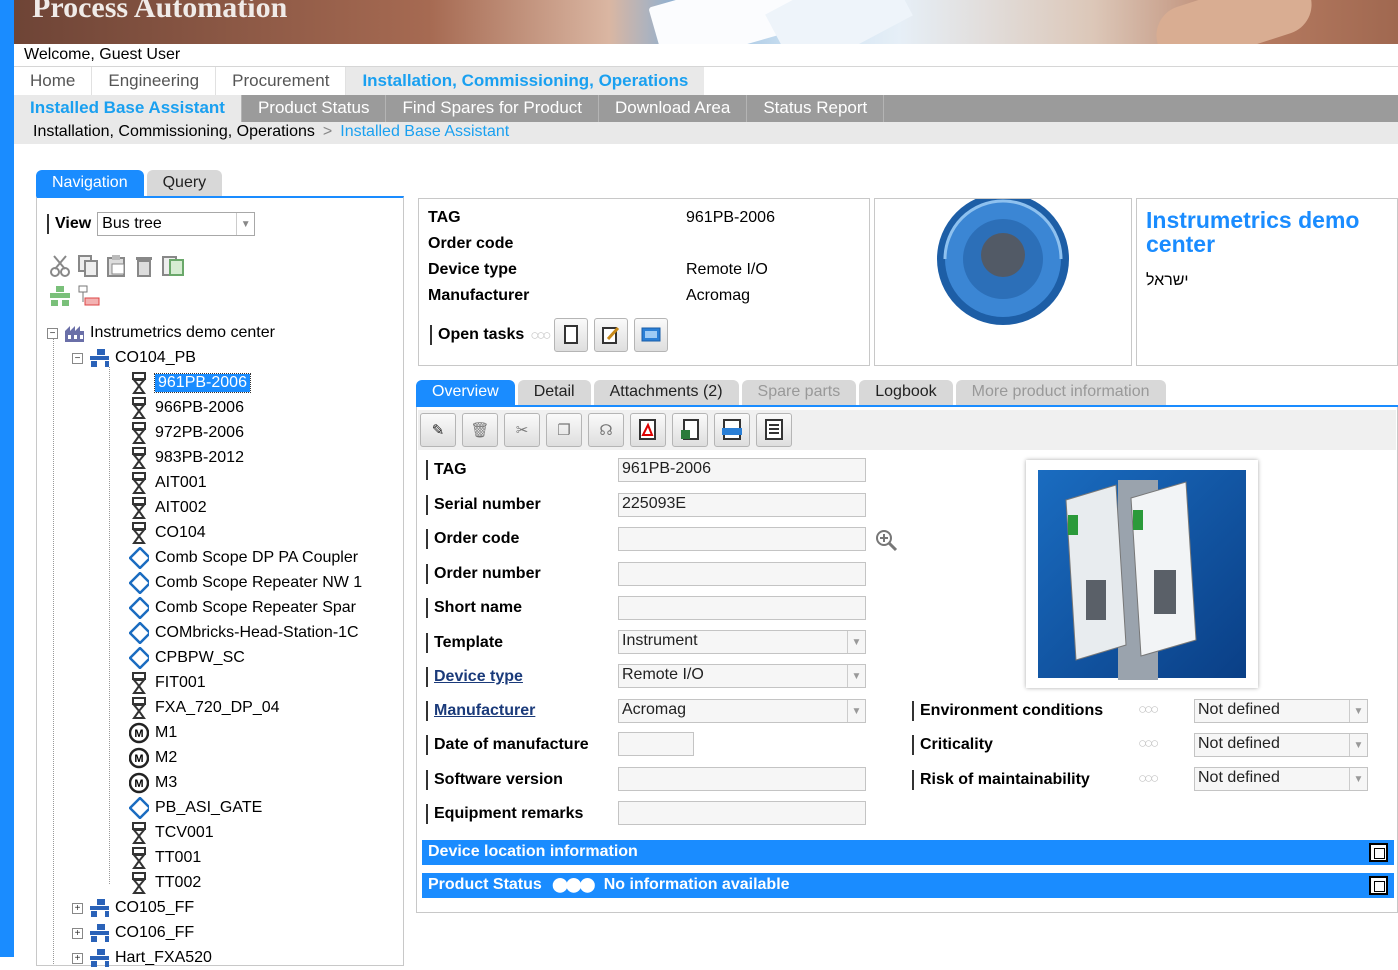 The width and height of the screenshot is (1398, 970). I want to click on edit-task-button, so click(611, 335).